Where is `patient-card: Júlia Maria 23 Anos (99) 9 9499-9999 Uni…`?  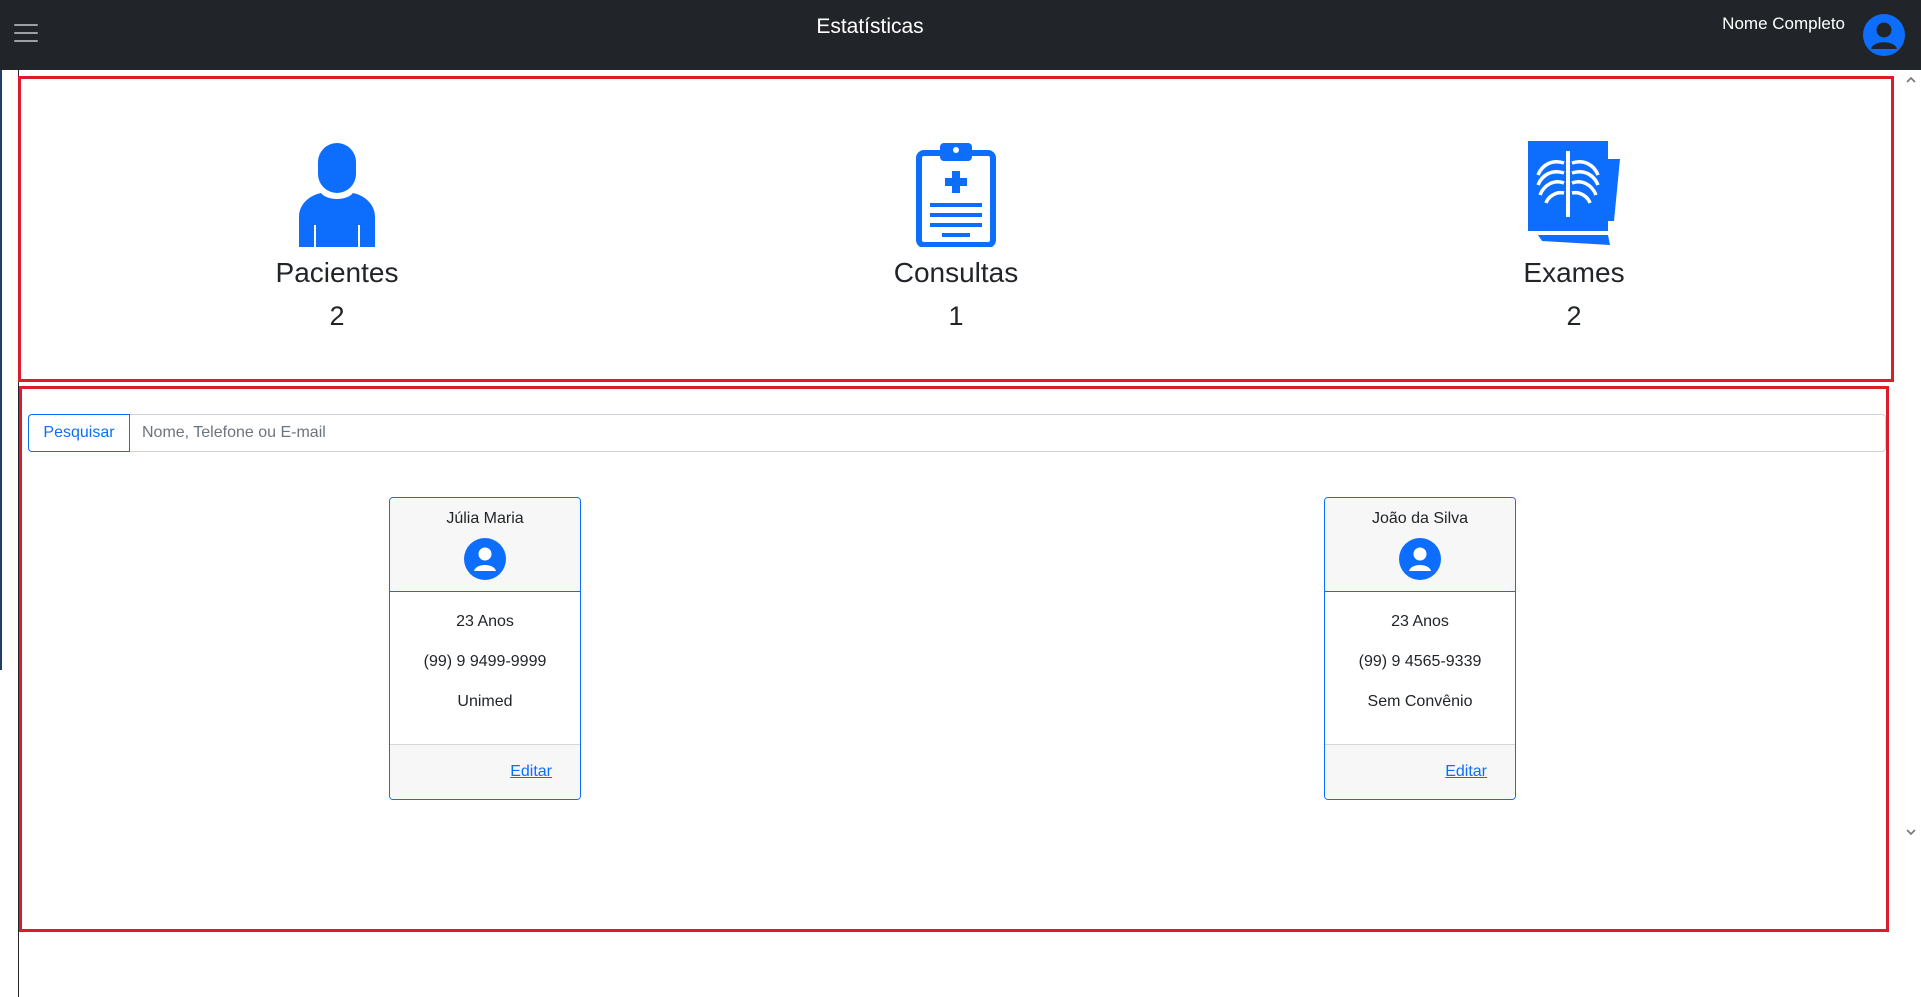
patient-card: Júlia Maria 23 Anos (99) 9 9499-9999 Uni… is located at coordinates (485, 648).